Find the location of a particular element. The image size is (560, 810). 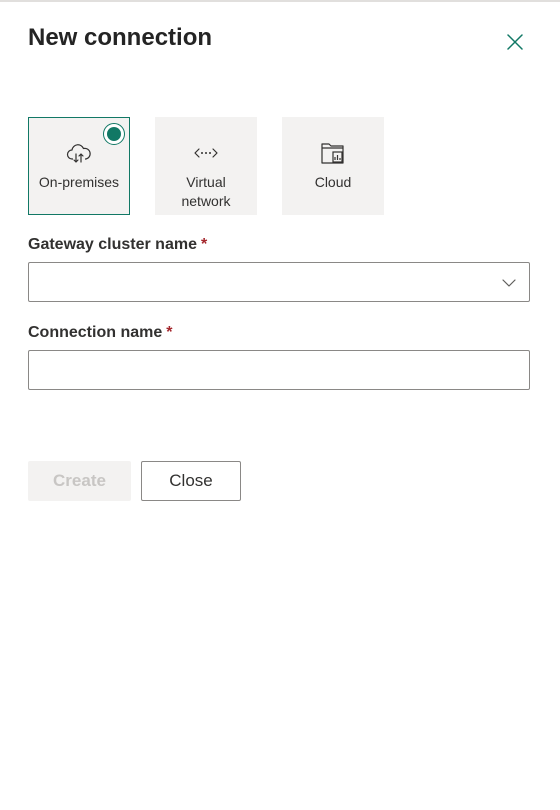

option-cloud: Cloud is located at coordinates (333, 166).